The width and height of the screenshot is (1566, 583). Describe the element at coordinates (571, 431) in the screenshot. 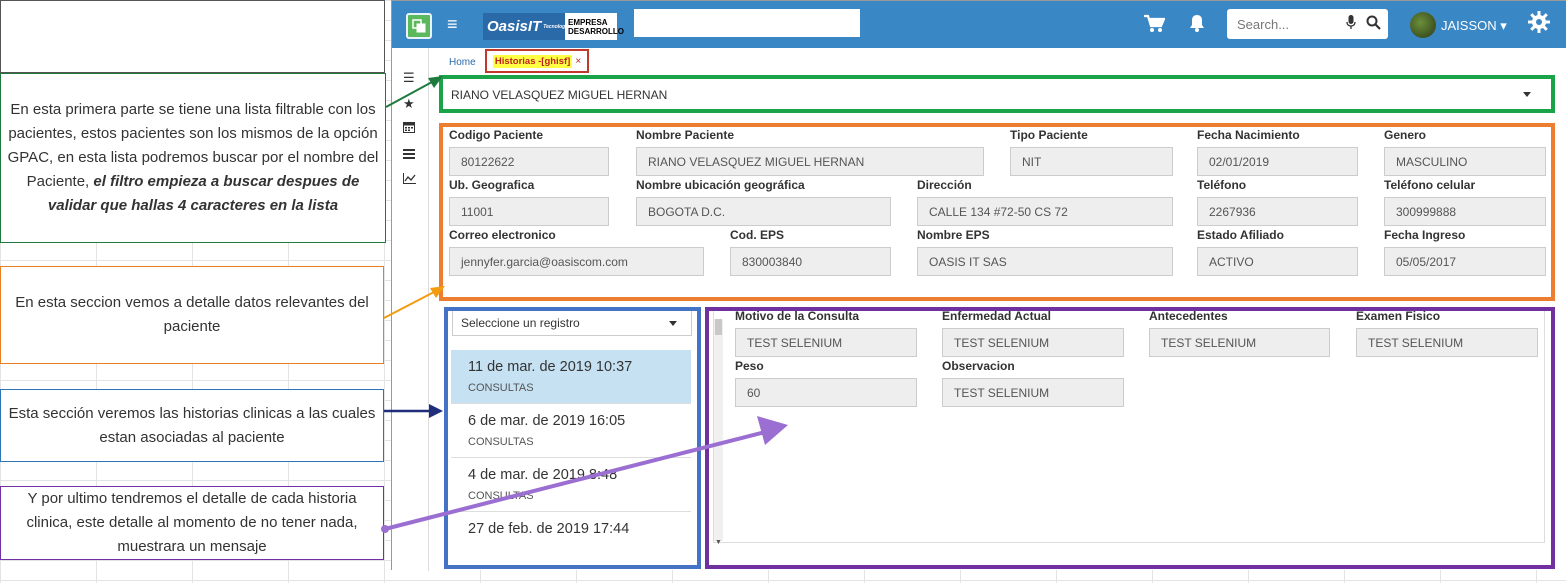

I see `history-item: 6 de mar. de 2019 16:05 CONSULTAS` at that location.